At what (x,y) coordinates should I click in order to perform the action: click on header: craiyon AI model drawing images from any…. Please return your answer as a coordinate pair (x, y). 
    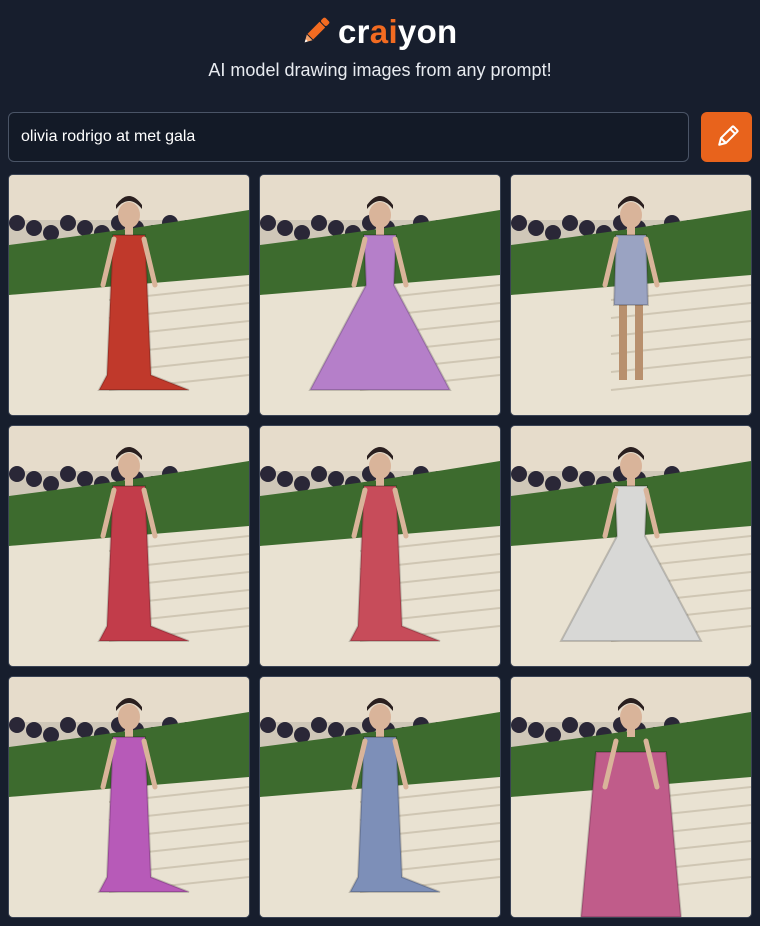
    Looking at the image, I should click on (380, 50).